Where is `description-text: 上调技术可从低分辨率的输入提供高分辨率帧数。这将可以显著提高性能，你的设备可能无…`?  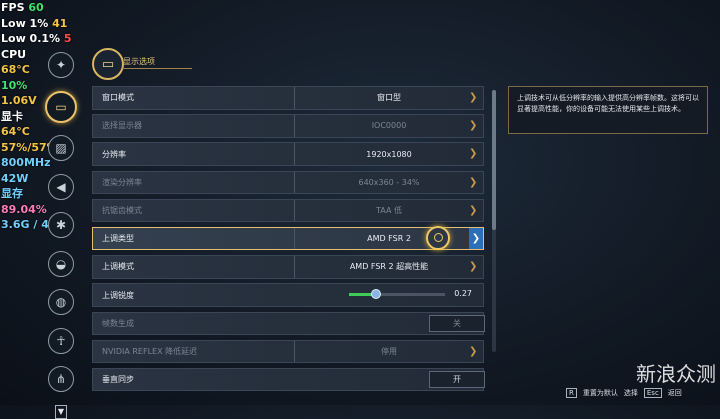
description-text: 上调技术可从低分辨率的输入提供高分辨率帧数。这将可以显著提高性能，你的设备可能无… is located at coordinates (608, 103).